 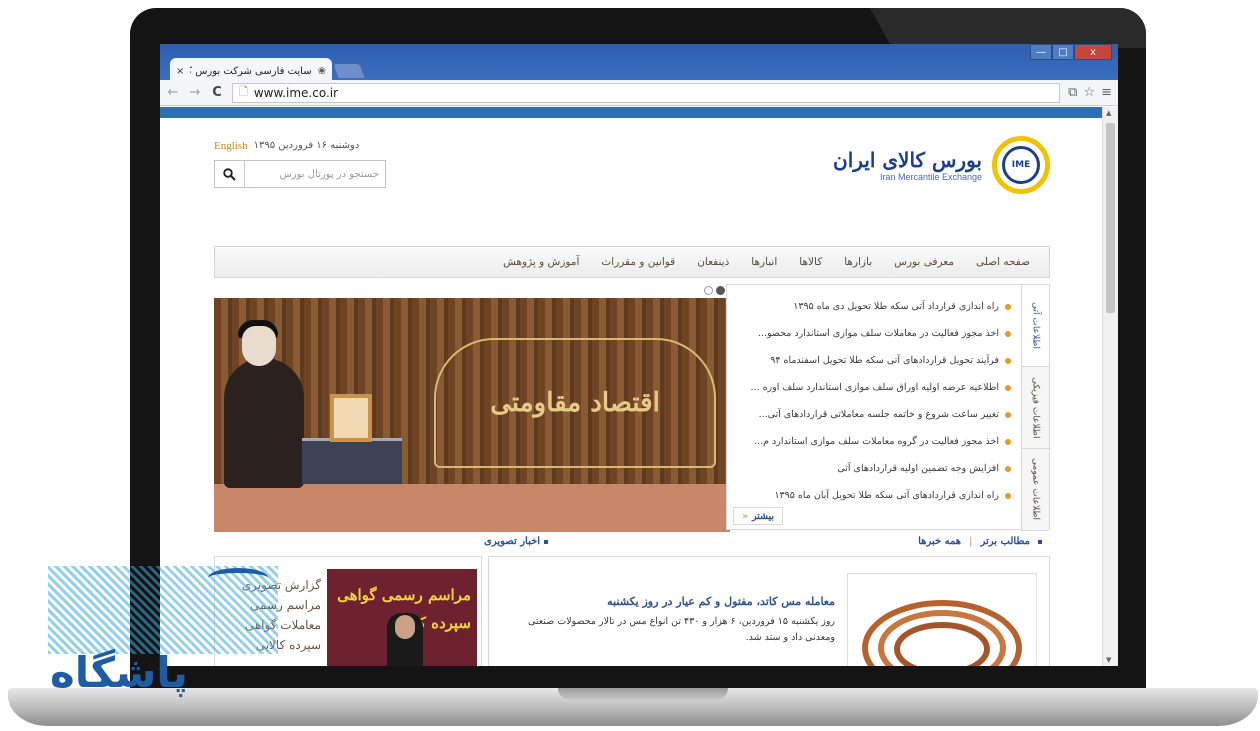 What do you see at coordinates (713, 262) in the screenshot?
I see `nav-item-stakeholders: ذینفعان` at bounding box center [713, 262].